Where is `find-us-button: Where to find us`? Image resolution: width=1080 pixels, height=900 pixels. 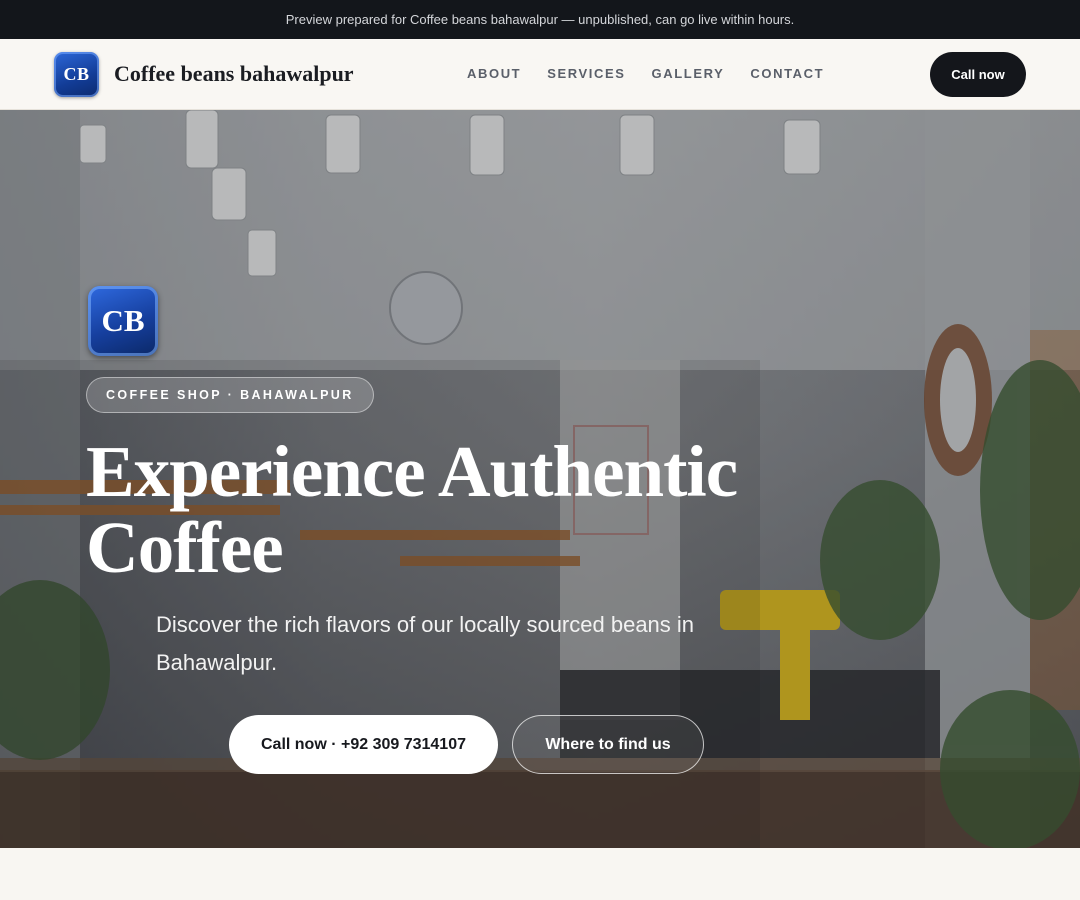 find-us-button: Where to find us is located at coordinates (608, 744).